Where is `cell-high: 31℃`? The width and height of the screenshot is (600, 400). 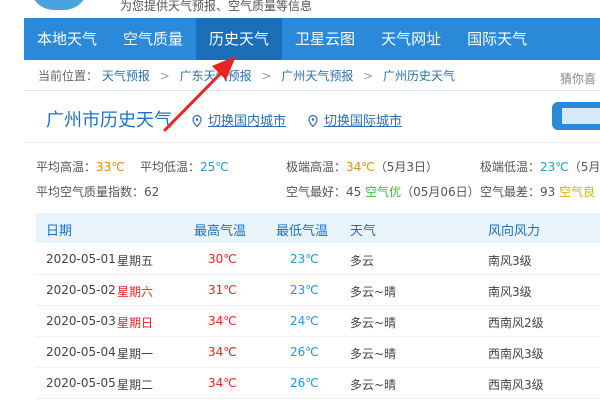
cell-high: 31℃ is located at coordinates (222, 290).